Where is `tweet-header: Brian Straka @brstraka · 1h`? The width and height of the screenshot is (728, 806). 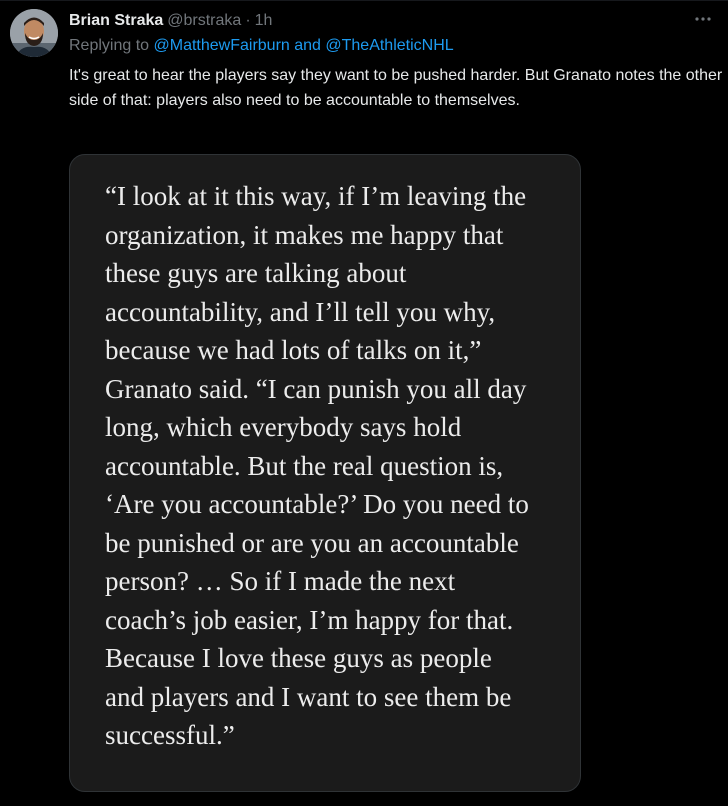 tweet-header: Brian Straka @brstraka · 1h is located at coordinates (170, 21).